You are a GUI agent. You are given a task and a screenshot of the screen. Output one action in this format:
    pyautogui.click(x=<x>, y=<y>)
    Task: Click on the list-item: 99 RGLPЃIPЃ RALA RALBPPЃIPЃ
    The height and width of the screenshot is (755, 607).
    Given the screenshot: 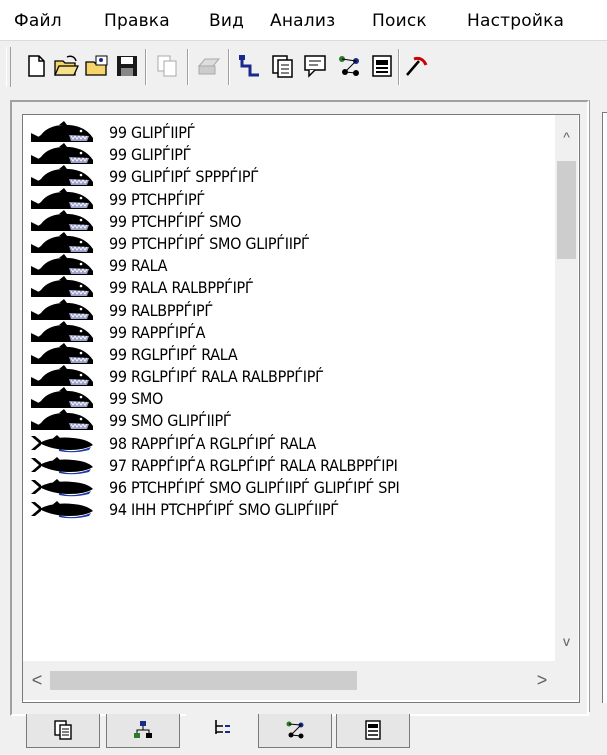 What is the action you would take?
    pyautogui.click(x=288, y=376)
    